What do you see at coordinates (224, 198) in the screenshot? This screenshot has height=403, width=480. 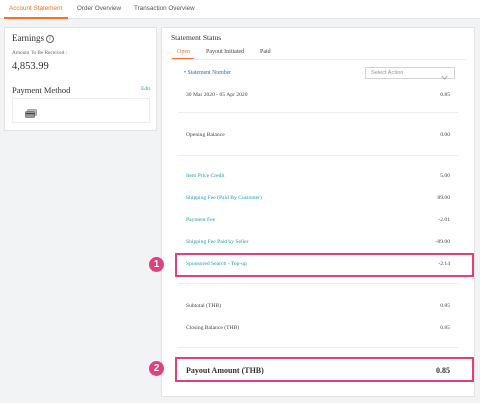 I see `shipping-fee-customer-link: Shipping Fee (Paid By Customer)` at bounding box center [224, 198].